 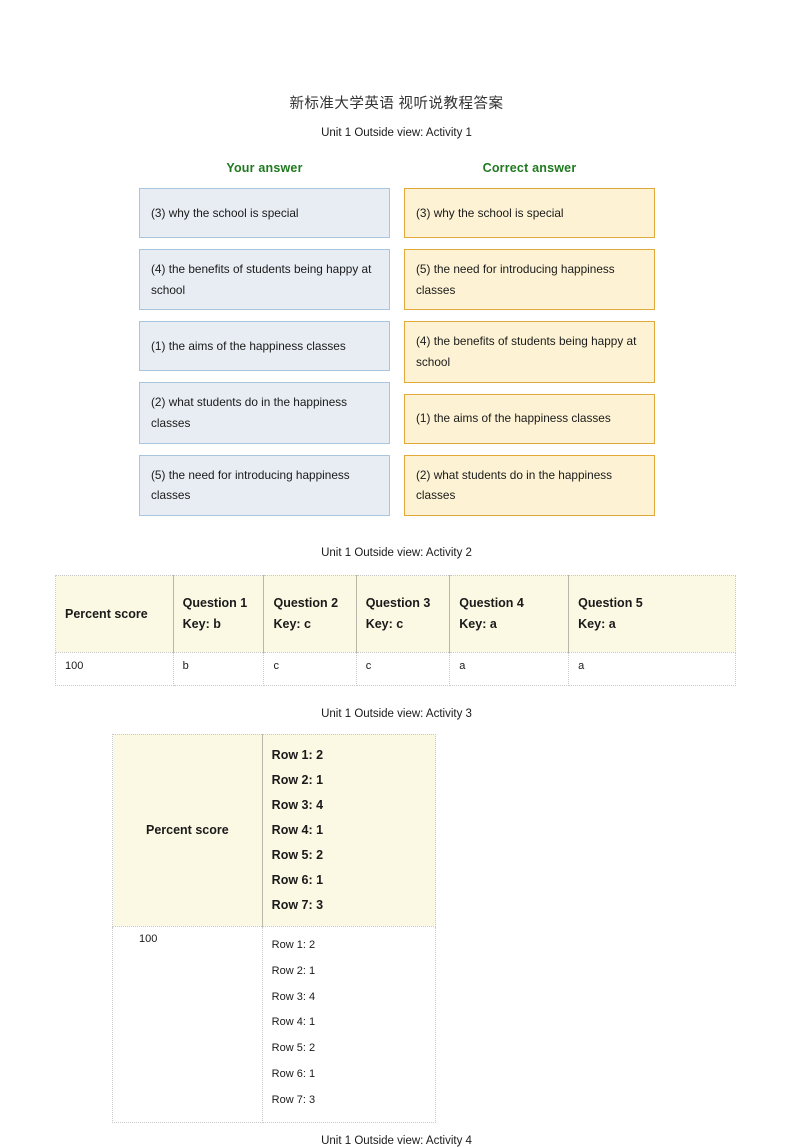 I want to click on table-row: 100 b c c a a, so click(x=395, y=668).